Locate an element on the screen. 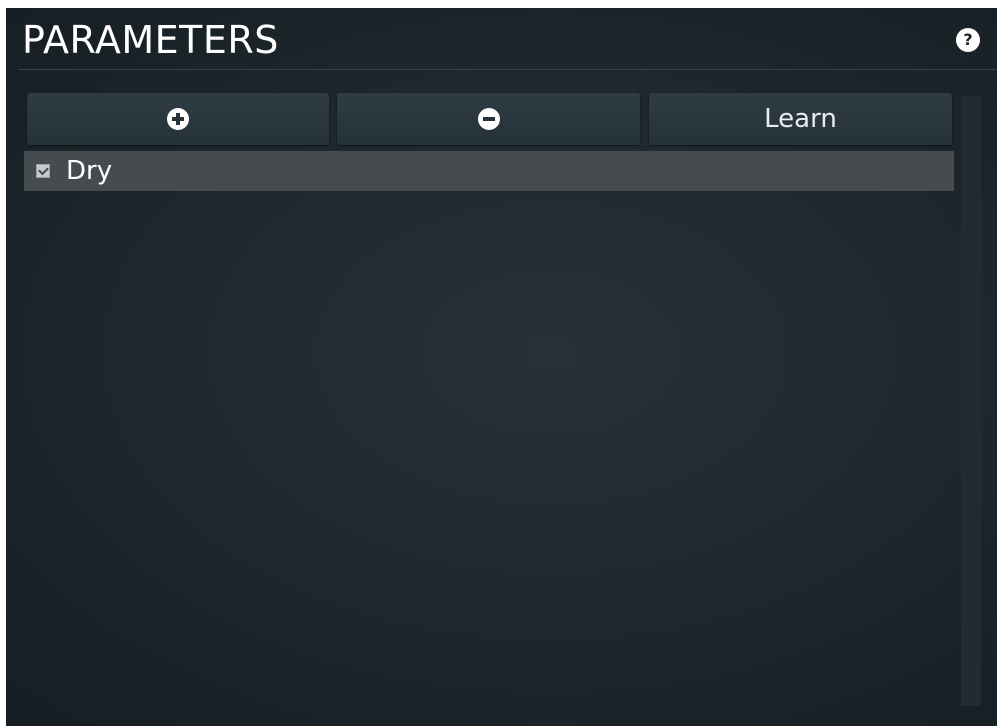 The width and height of the screenshot is (997, 726). remove-parameter-button is located at coordinates (488, 119).